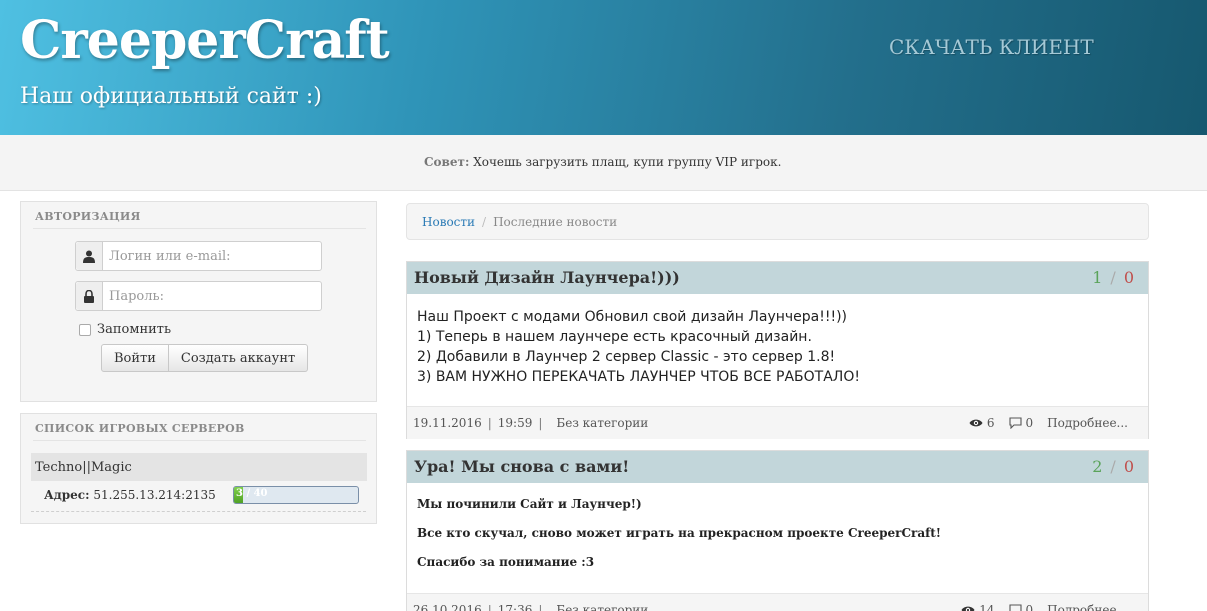  Describe the element at coordinates (238, 358) in the screenshot. I see `create-account-button: Создать аккаунт` at that location.